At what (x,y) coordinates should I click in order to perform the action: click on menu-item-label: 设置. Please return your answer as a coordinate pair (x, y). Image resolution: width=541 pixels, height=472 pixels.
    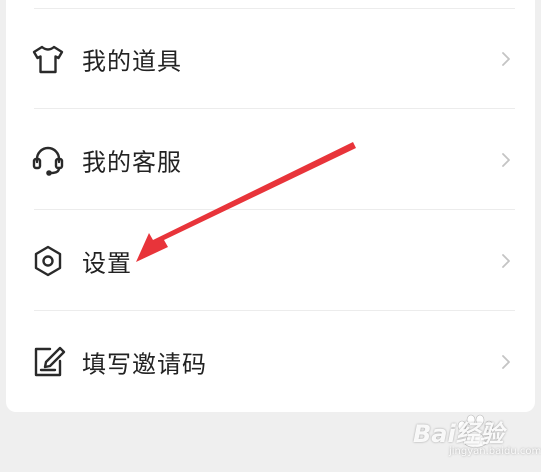
    Looking at the image, I should click on (107, 263).